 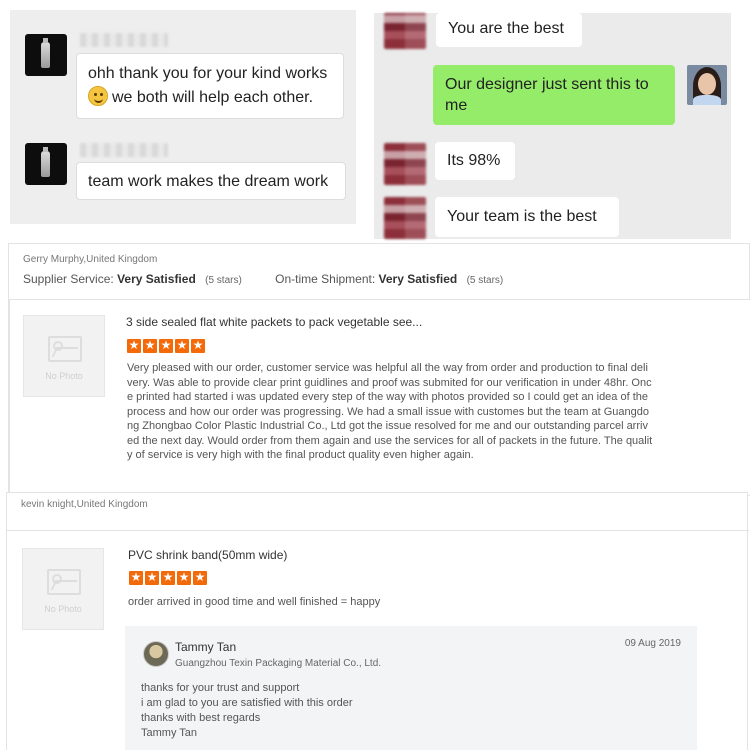 What do you see at coordinates (201, 718) in the screenshot?
I see `reply-text-line: thanks with best regards` at bounding box center [201, 718].